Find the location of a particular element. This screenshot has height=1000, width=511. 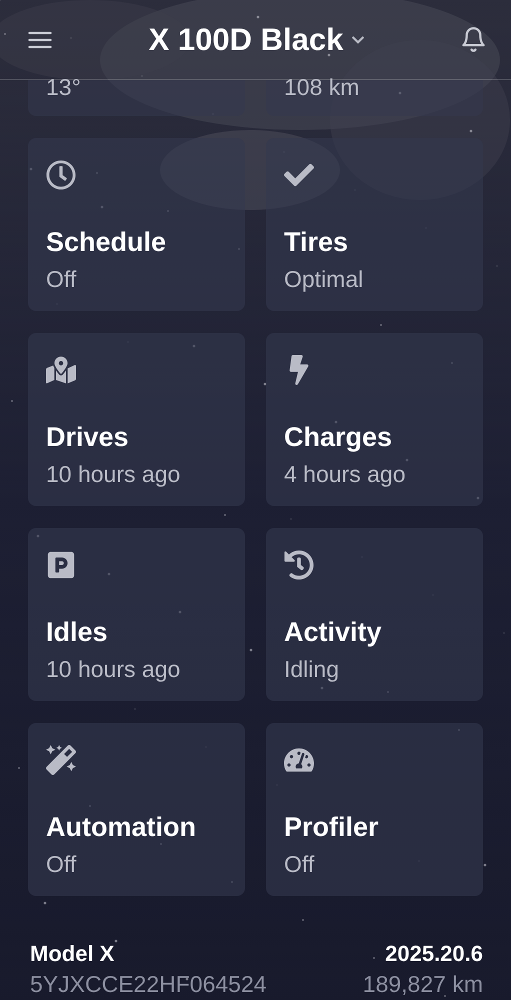

history-clock-icon is located at coordinates (299, 565).